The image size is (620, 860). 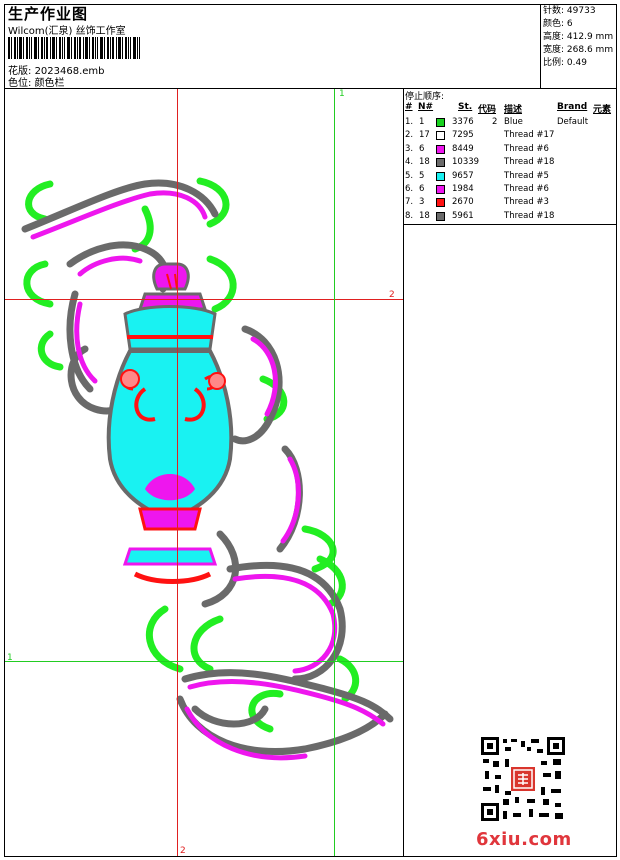 I want to click on col-header-n: N#, so click(x=426, y=107).